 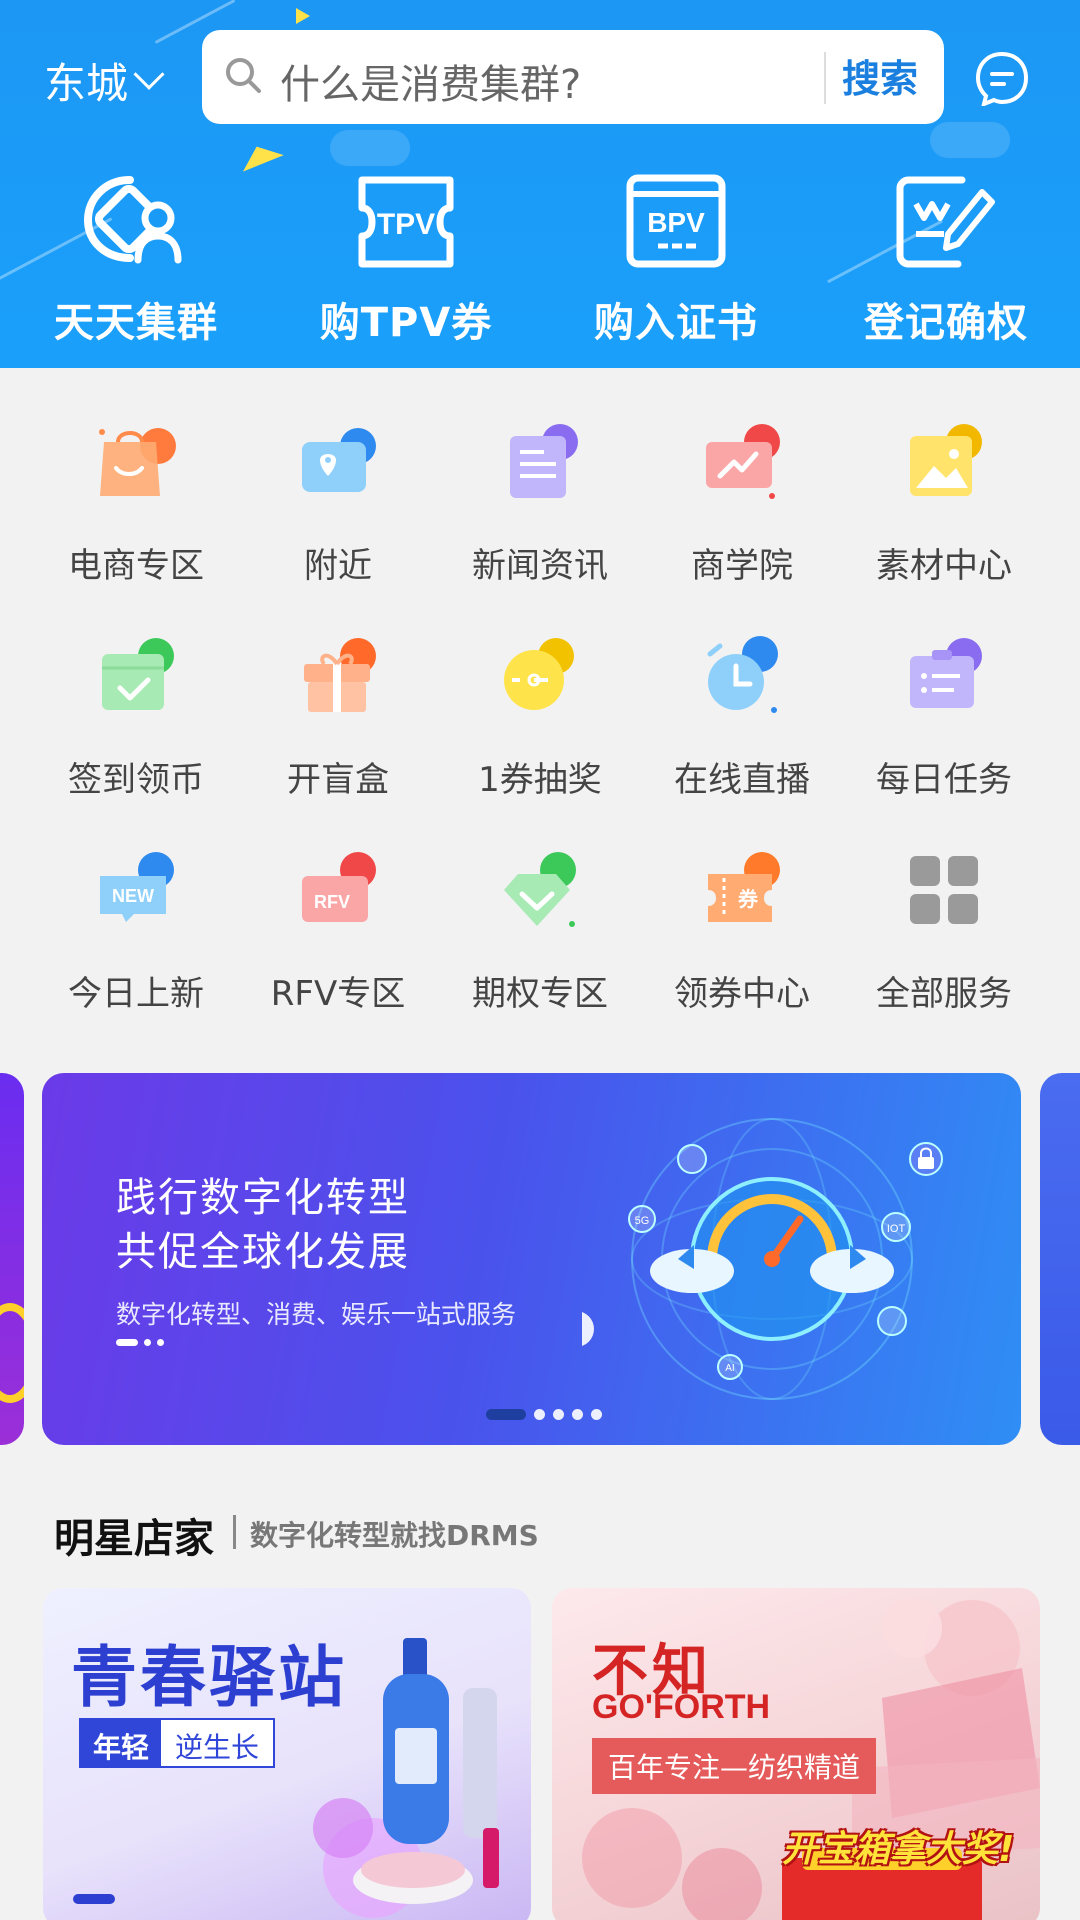 What do you see at coordinates (136, 994) in the screenshot?
I see `service-label: 今日上新` at bounding box center [136, 994].